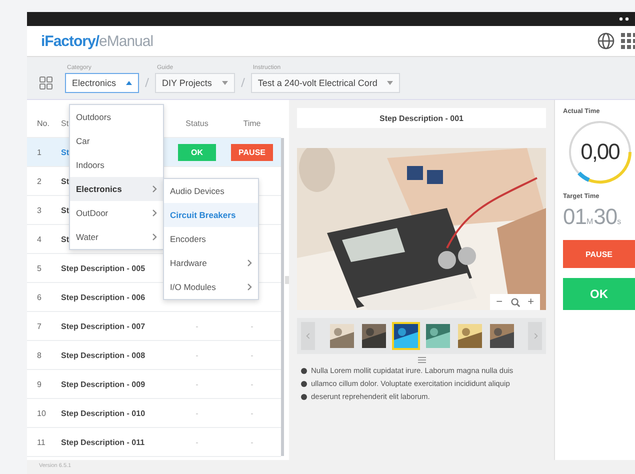 The height and width of the screenshot is (474, 635). Describe the element at coordinates (103, 268) in the screenshot. I see `step-name: Step Description - 005` at that location.